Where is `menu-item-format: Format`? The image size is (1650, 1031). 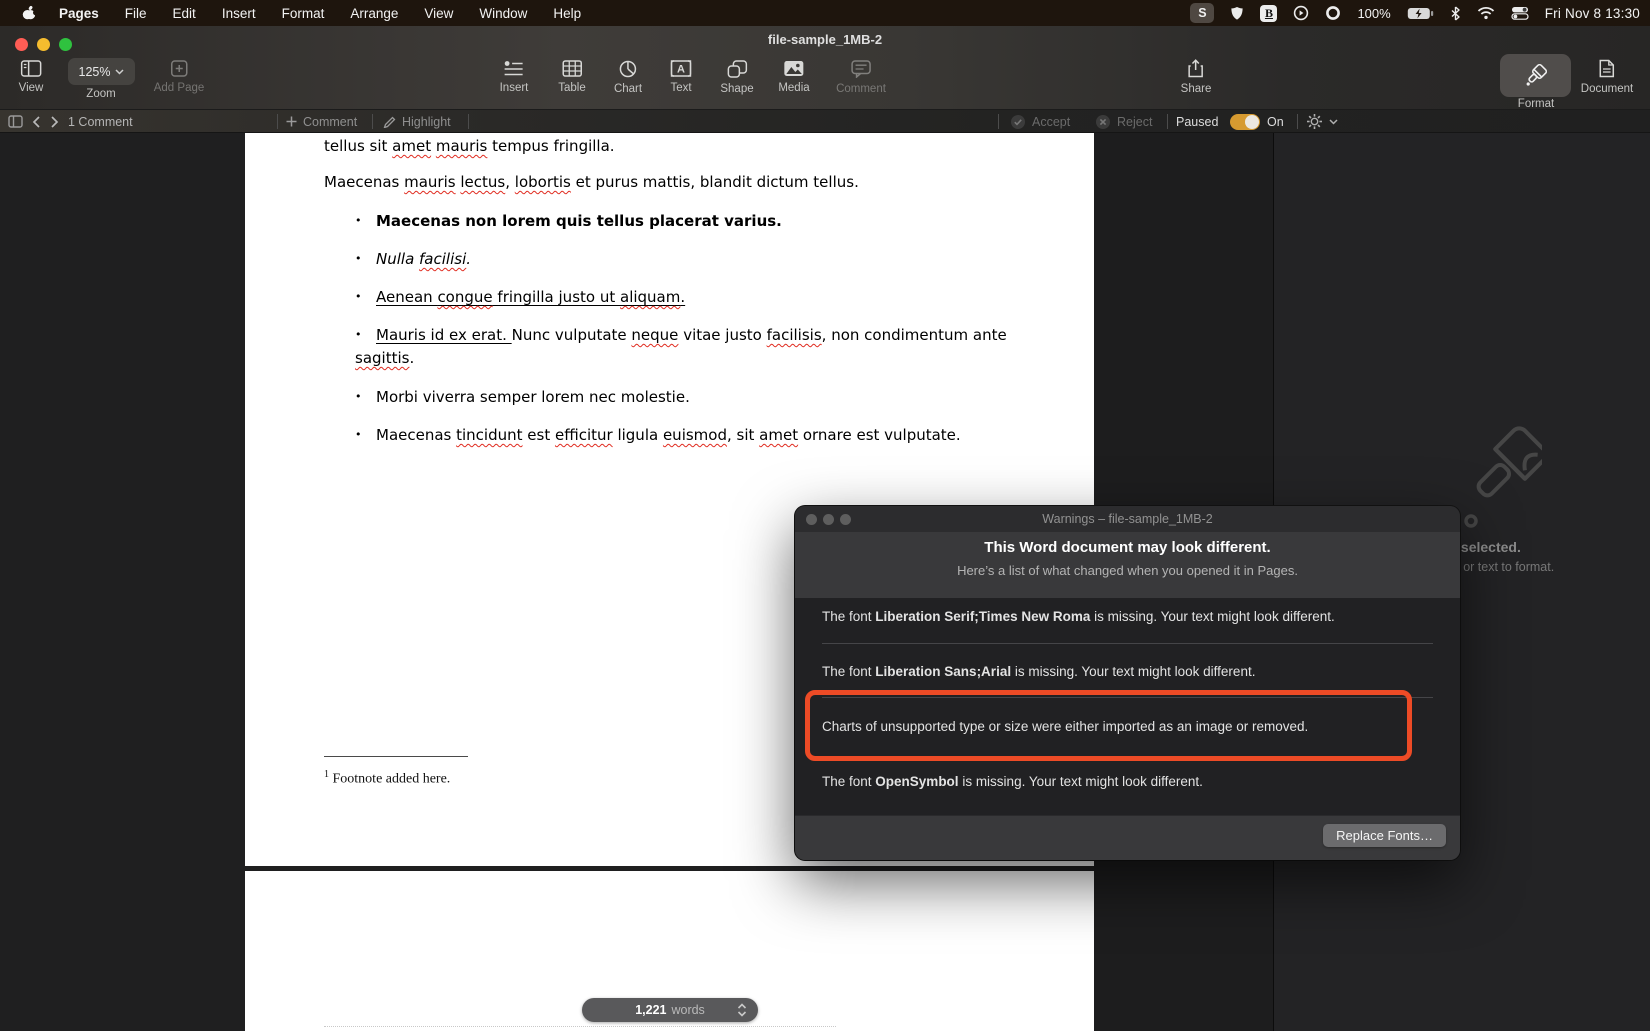
menu-item-format: Format is located at coordinates (303, 13).